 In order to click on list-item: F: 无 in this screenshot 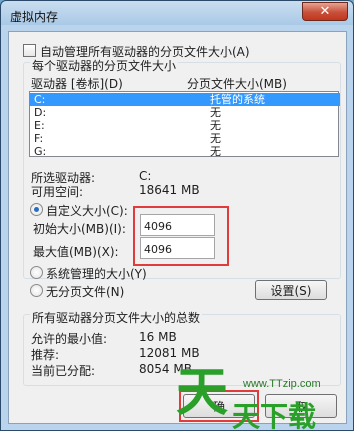, I will do `click(185, 138)`.